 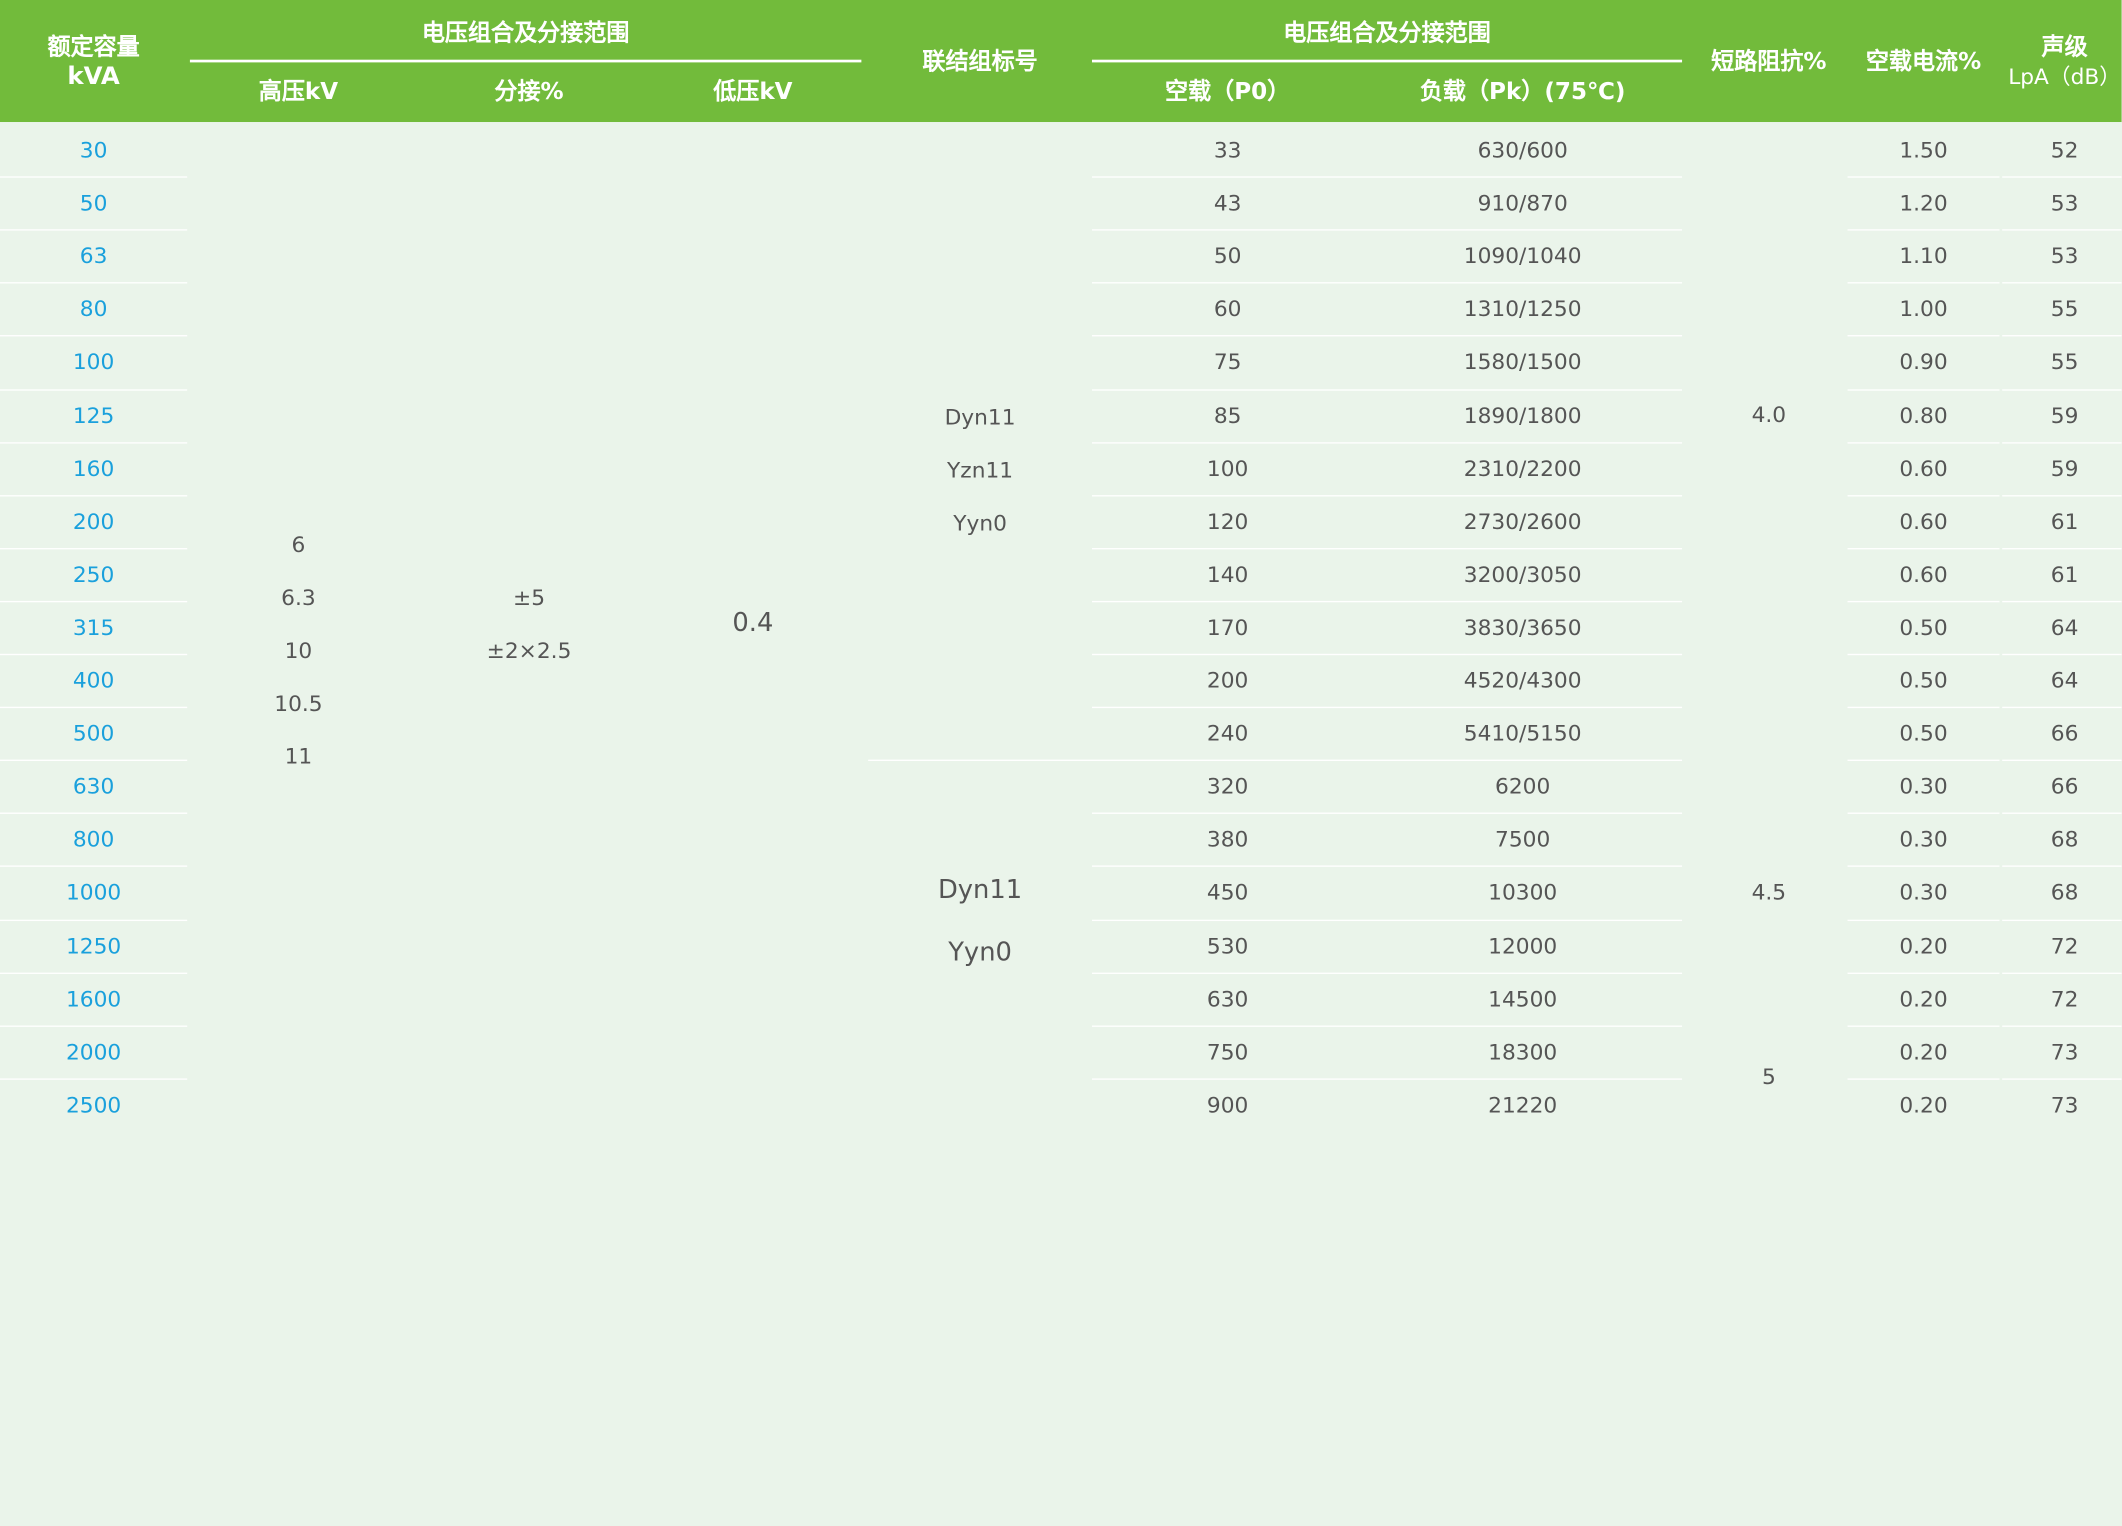 What do you see at coordinates (93, 309) in the screenshot?
I see `cell-capacity: 80` at bounding box center [93, 309].